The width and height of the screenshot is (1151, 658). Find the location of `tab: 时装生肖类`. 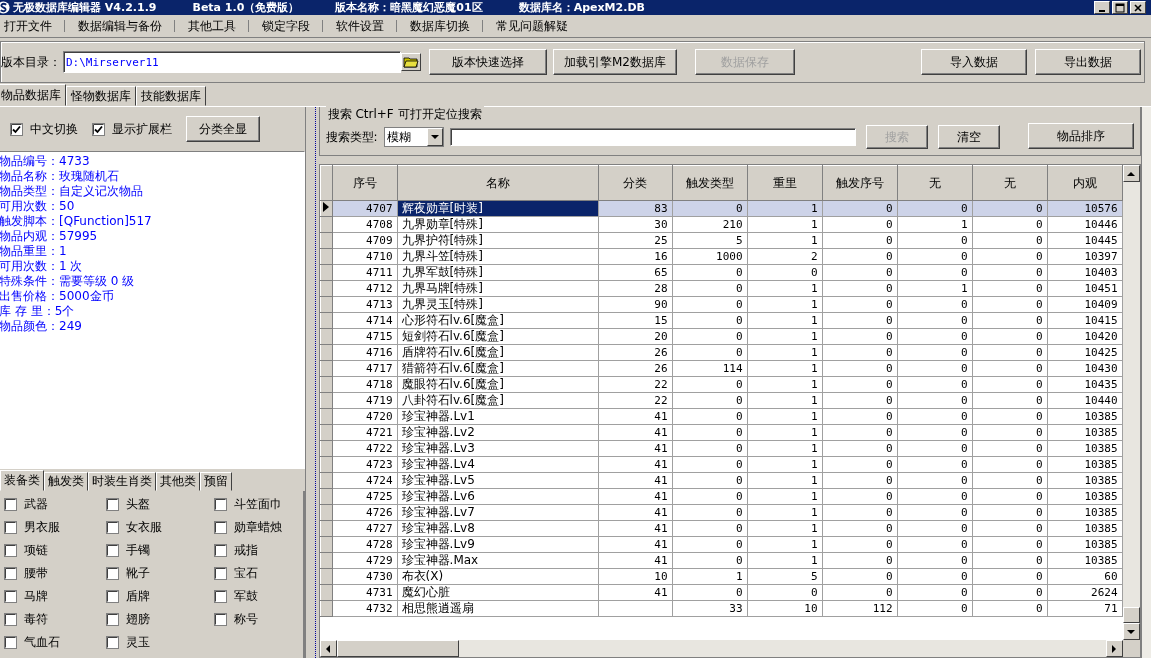

tab: 时装生肖类 is located at coordinates (122, 481).